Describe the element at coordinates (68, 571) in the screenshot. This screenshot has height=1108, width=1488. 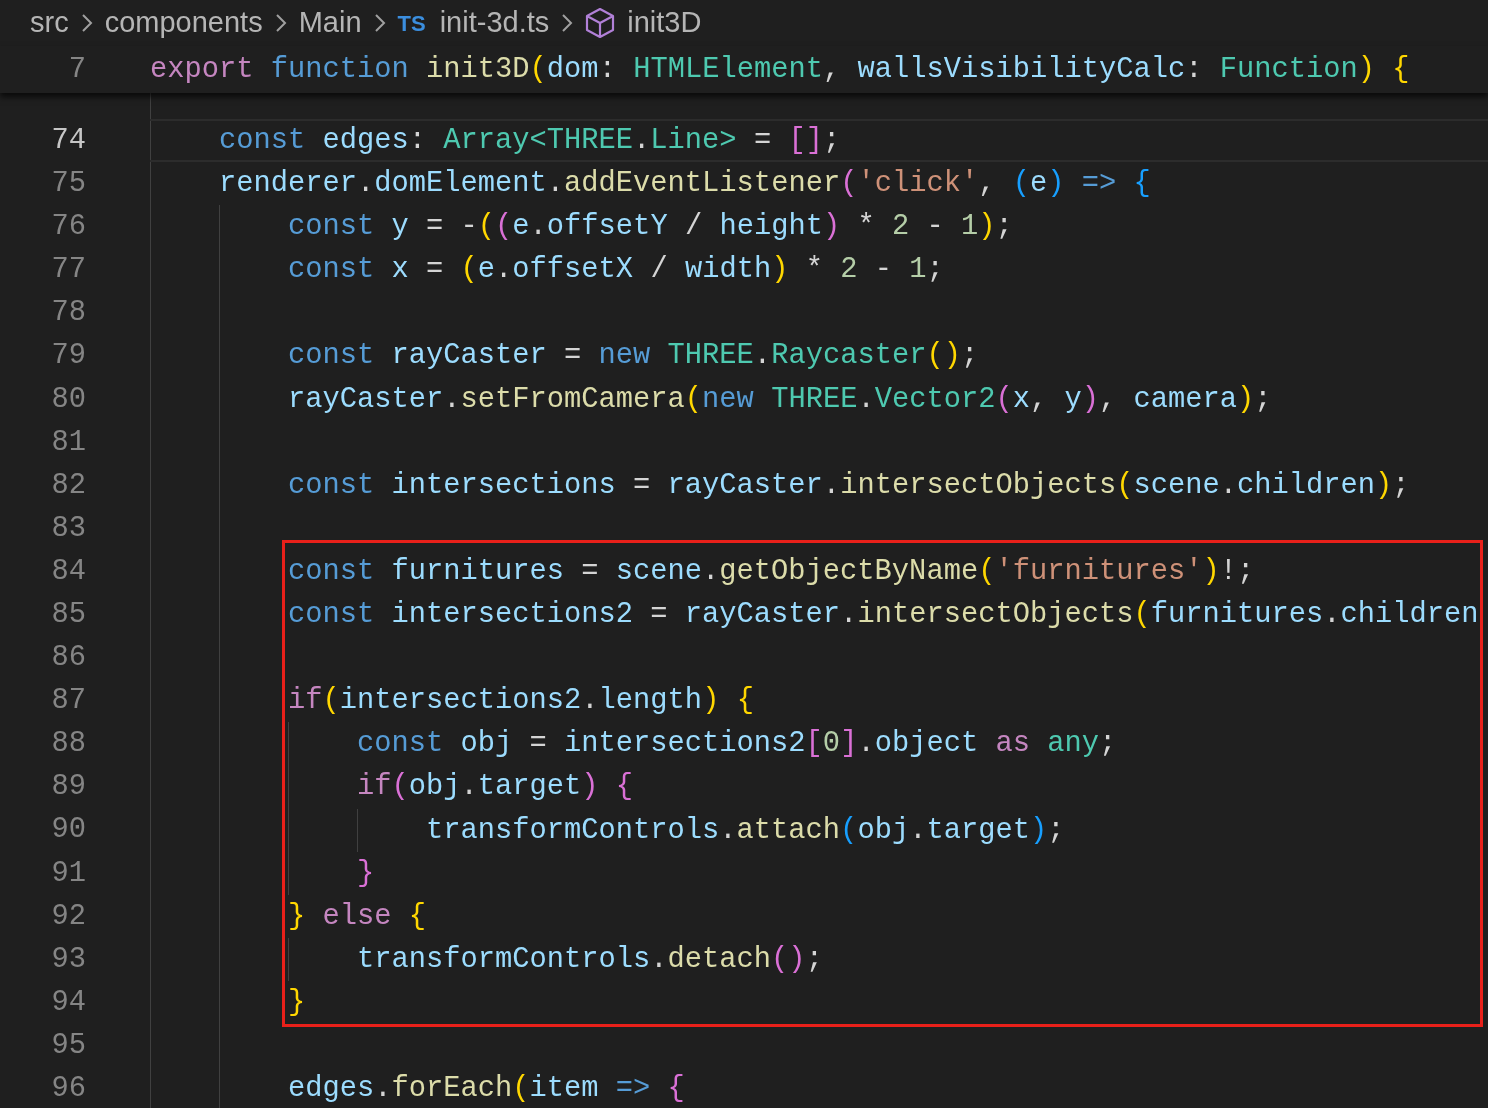
I see `line-number: 84` at that location.